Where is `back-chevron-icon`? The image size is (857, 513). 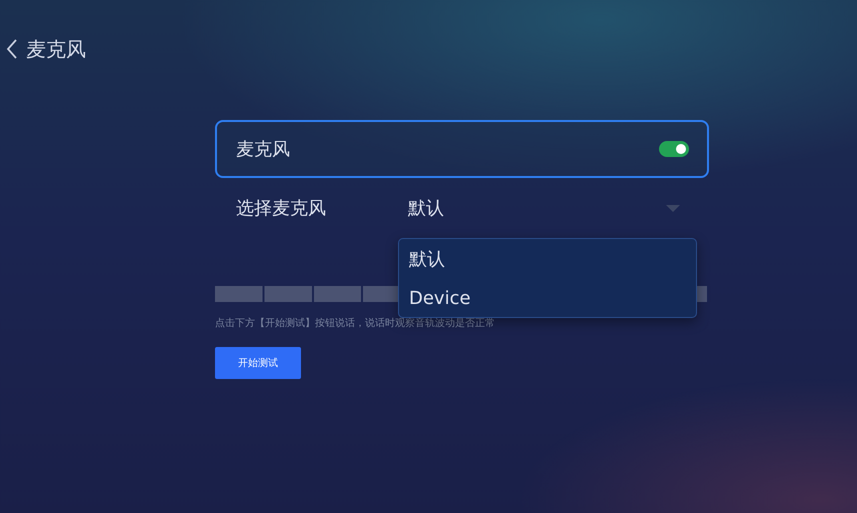 back-chevron-icon is located at coordinates (12, 49).